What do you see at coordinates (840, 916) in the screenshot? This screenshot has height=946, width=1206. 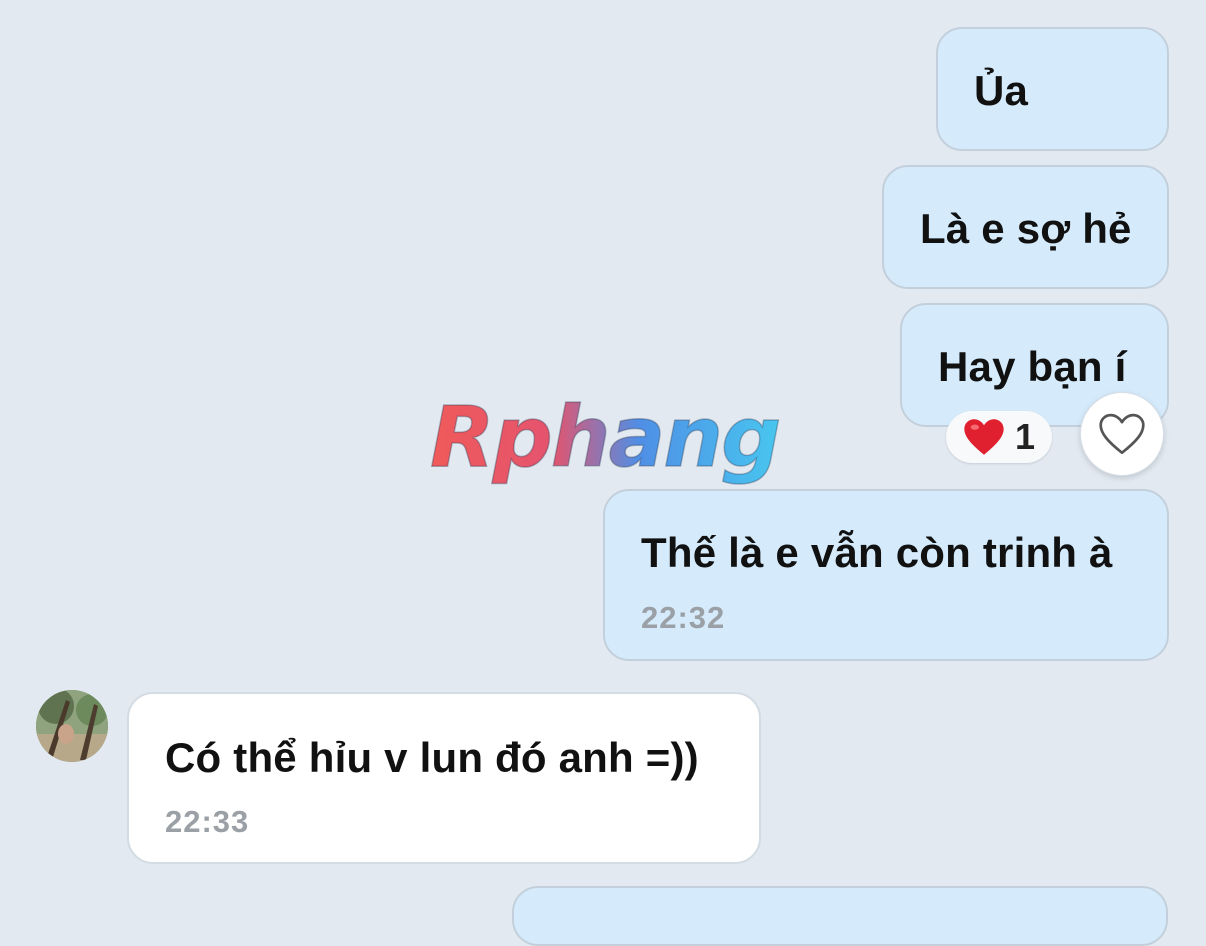 I see `next-message-bubble` at bounding box center [840, 916].